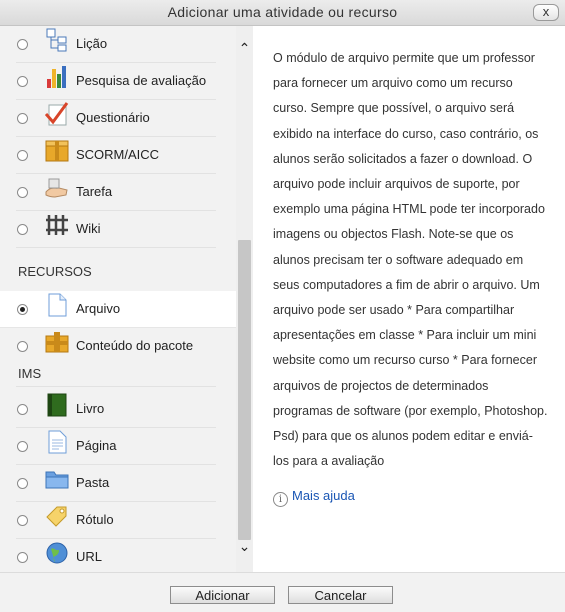 This screenshot has height=612, width=565. What do you see at coordinates (244, 48) in the screenshot?
I see `scroll-up-icon: ⌃` at bounding box center [244, 48].